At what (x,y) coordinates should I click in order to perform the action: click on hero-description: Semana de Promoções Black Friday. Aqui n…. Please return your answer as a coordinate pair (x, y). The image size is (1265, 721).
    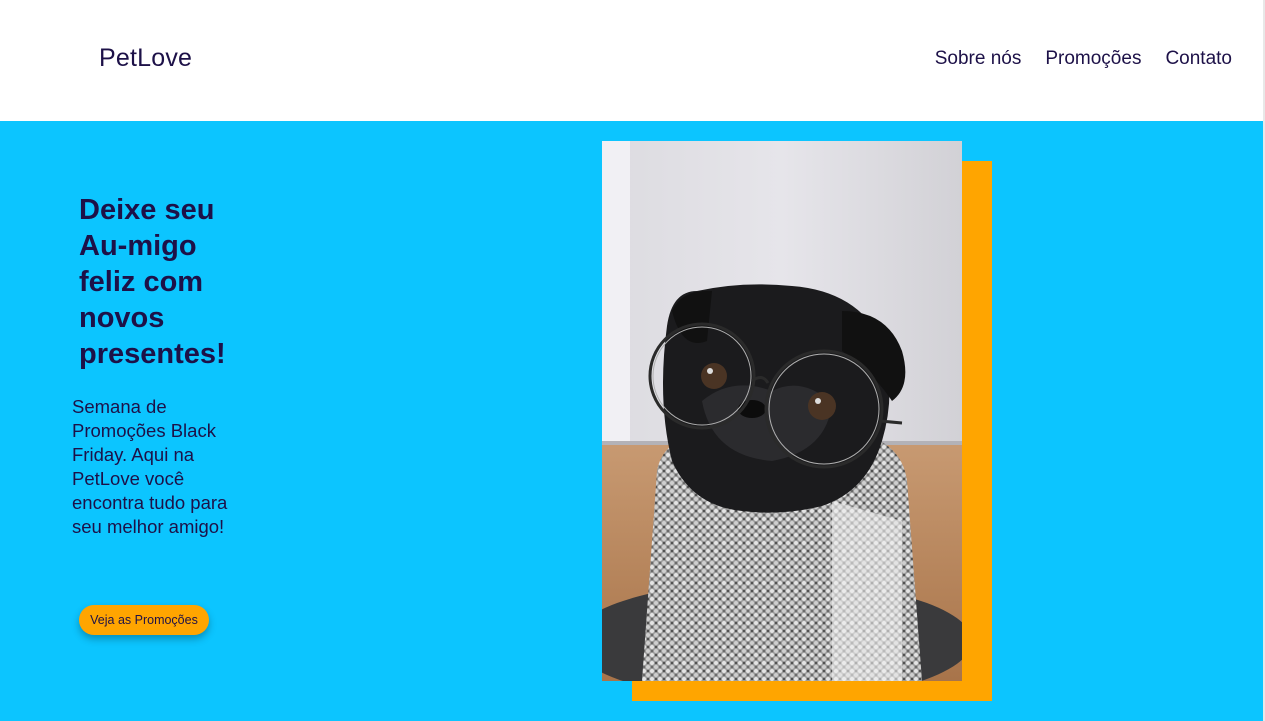
    Looking at the image, I should click on (150, 466).